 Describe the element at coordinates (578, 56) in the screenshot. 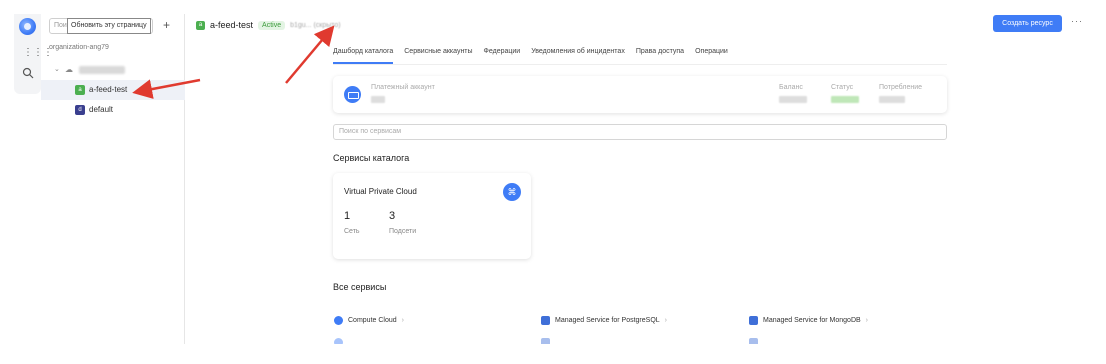

I see `tab-incident-notifications: Уведомления об инцидентах` at that location.